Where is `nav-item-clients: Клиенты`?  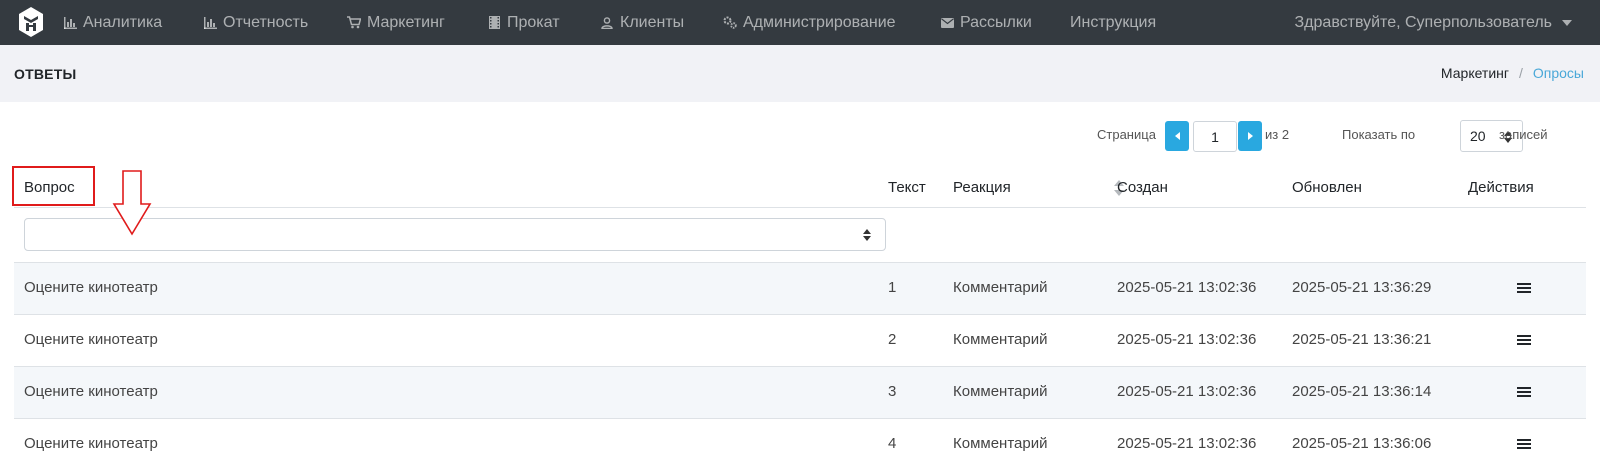
nav-item-clients: Клиенты is located at coordinates (642, 22).